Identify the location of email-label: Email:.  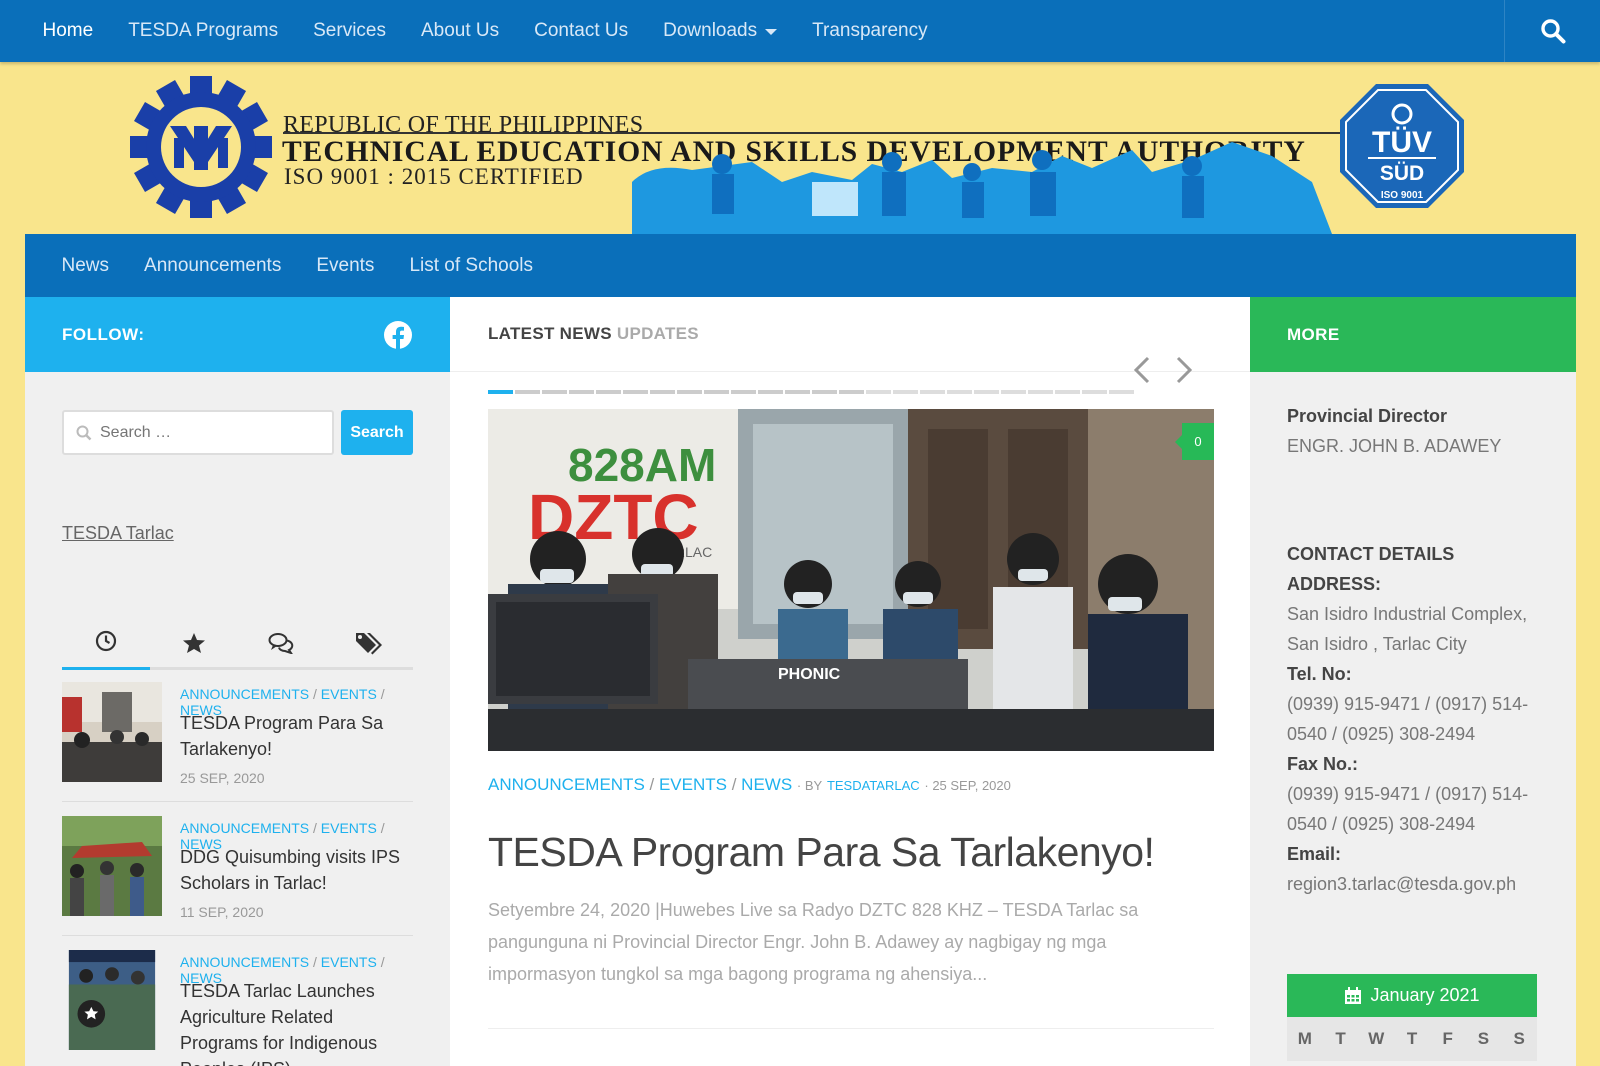
(1314, 854).